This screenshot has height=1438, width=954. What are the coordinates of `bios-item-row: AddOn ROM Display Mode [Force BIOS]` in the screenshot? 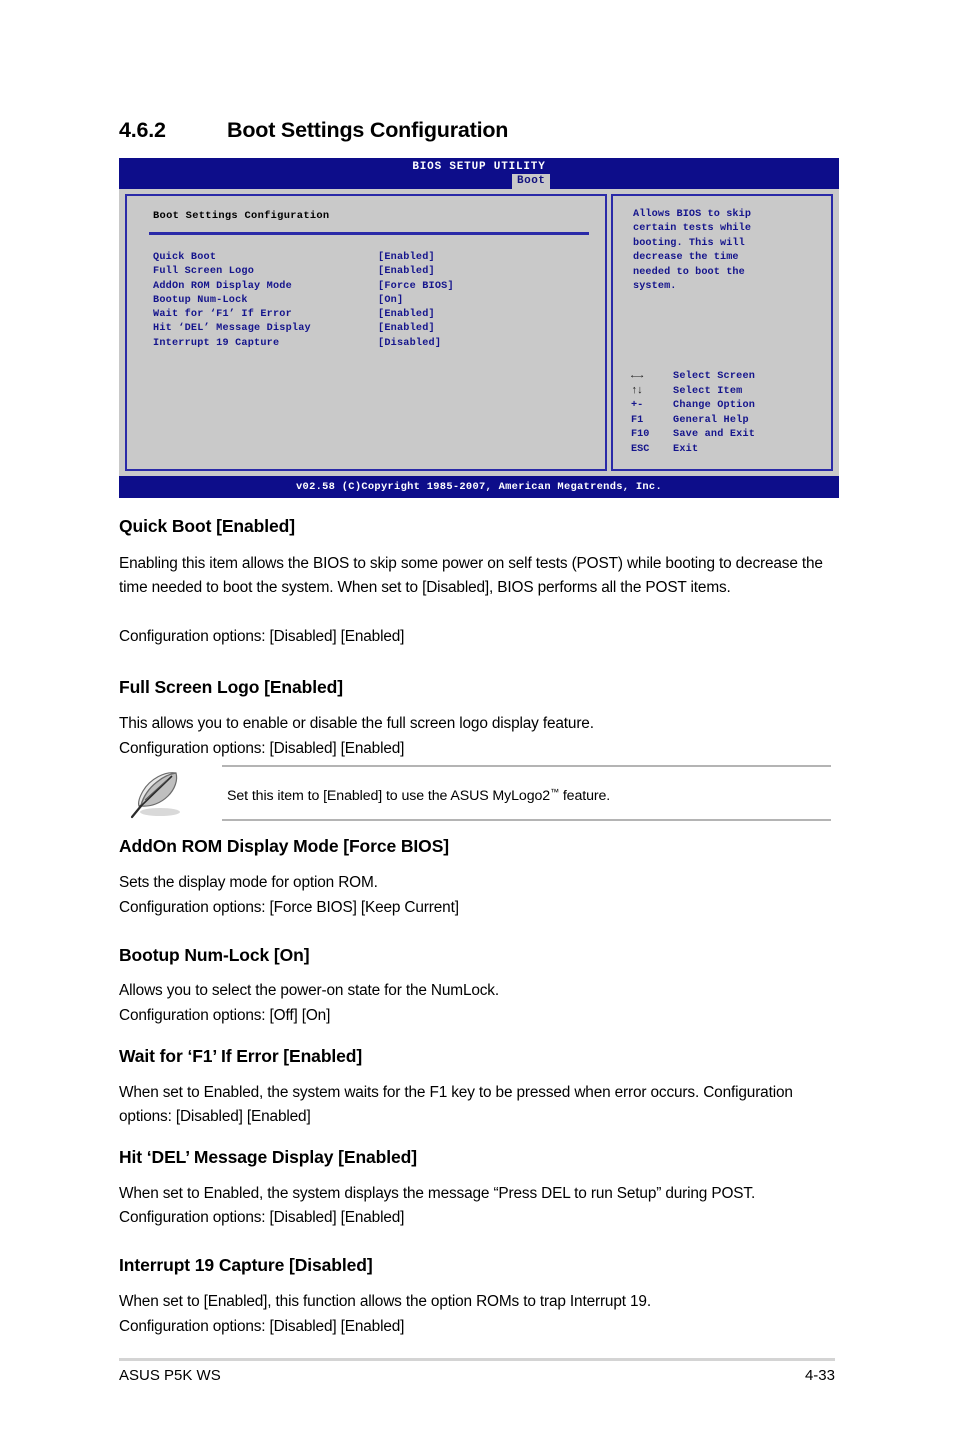 It's located at (368, 287).